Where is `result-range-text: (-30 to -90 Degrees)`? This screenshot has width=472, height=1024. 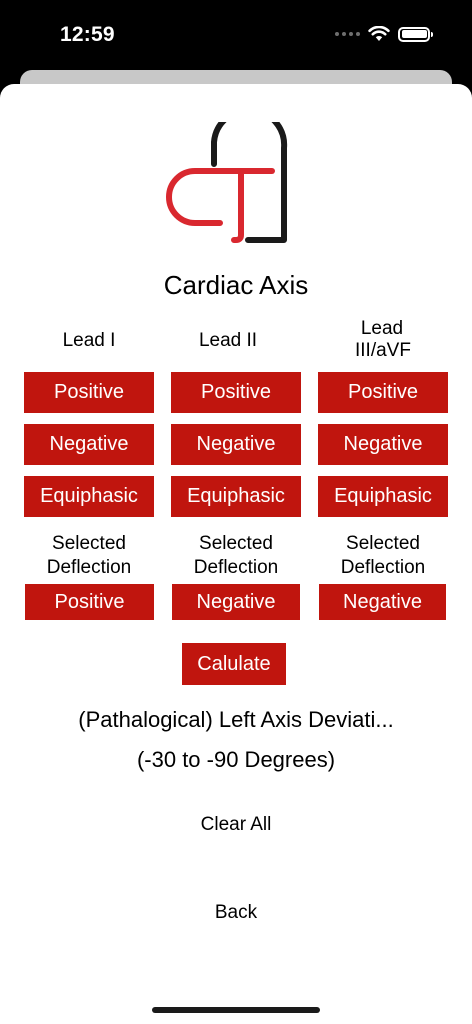
result-range-text: (-30 to -90 Degrees) is located at coordinates (236, 759).